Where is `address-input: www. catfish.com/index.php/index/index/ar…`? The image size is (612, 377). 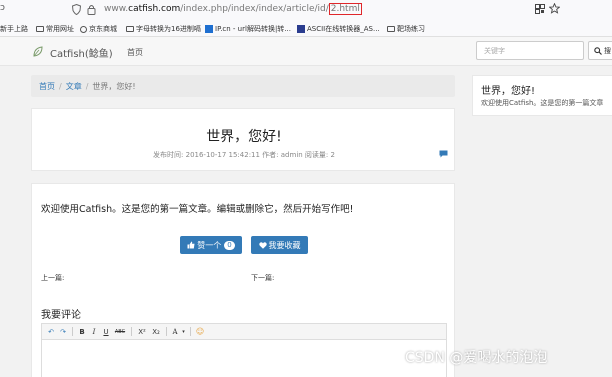
address-input: www. catfish.com/index.php/index/index/ar… is located at coordinates (233, 9).